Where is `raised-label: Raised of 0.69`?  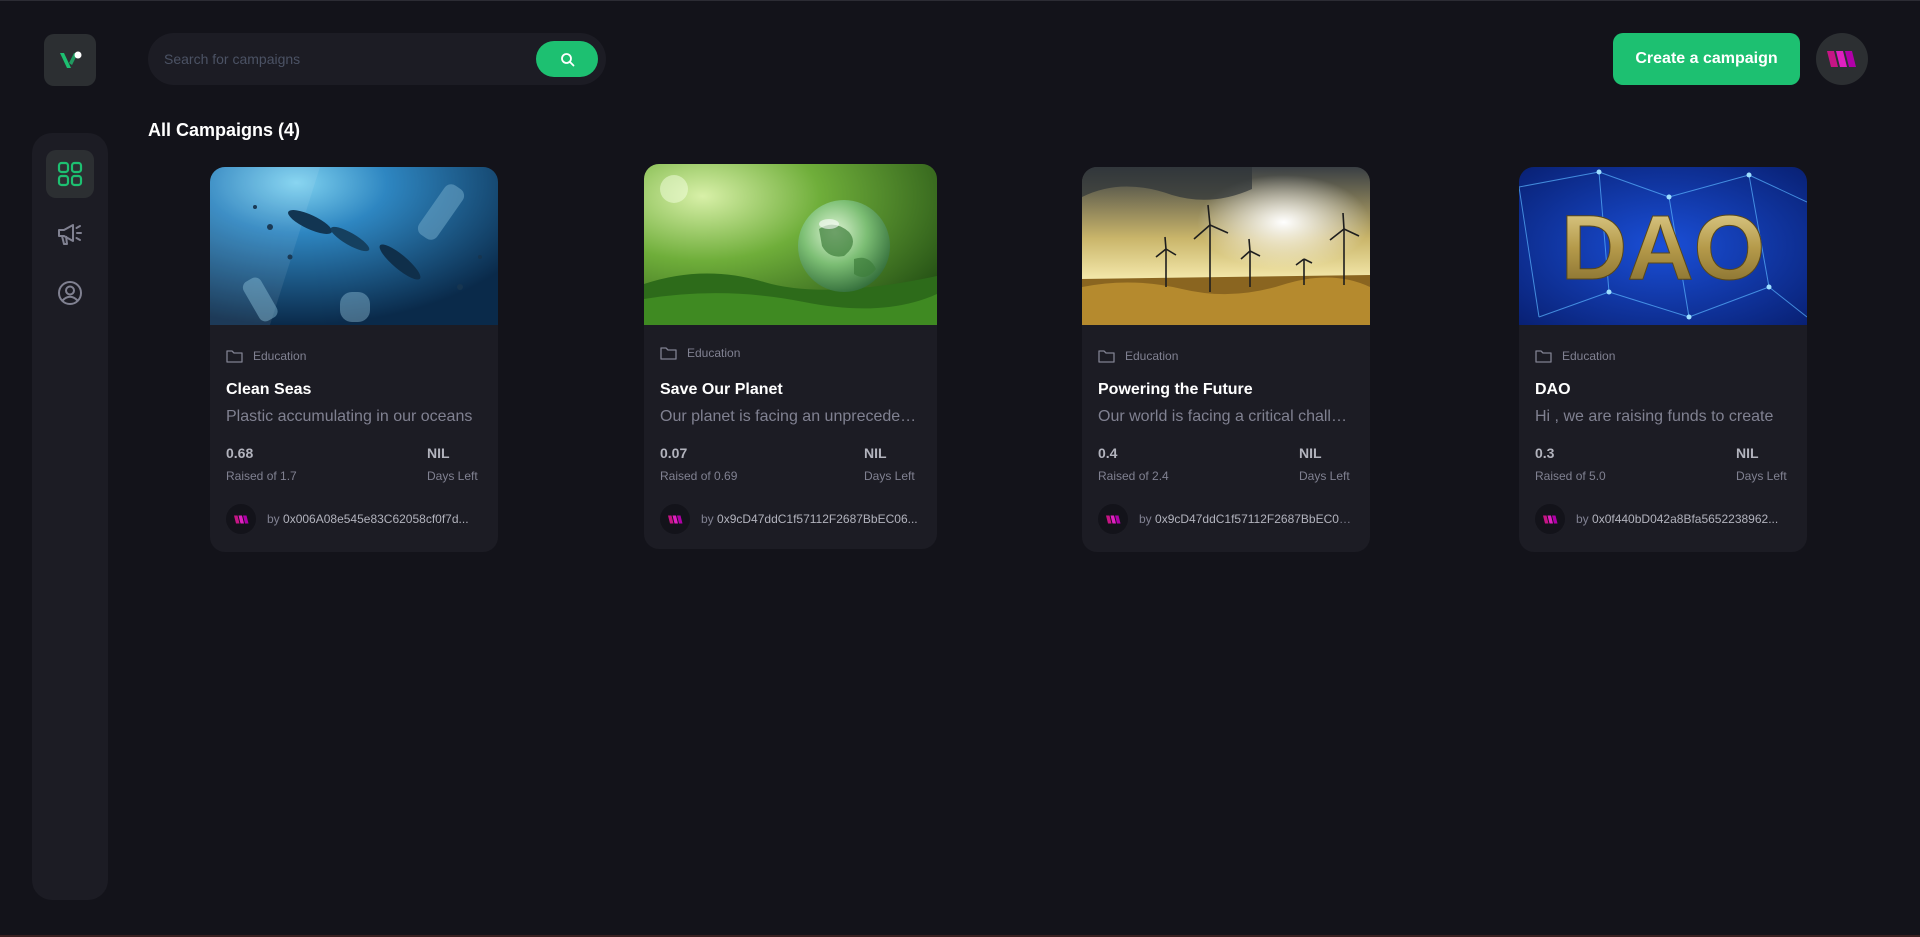
raised-label: Raised of 0.69 is located at coordinates (699, 476).